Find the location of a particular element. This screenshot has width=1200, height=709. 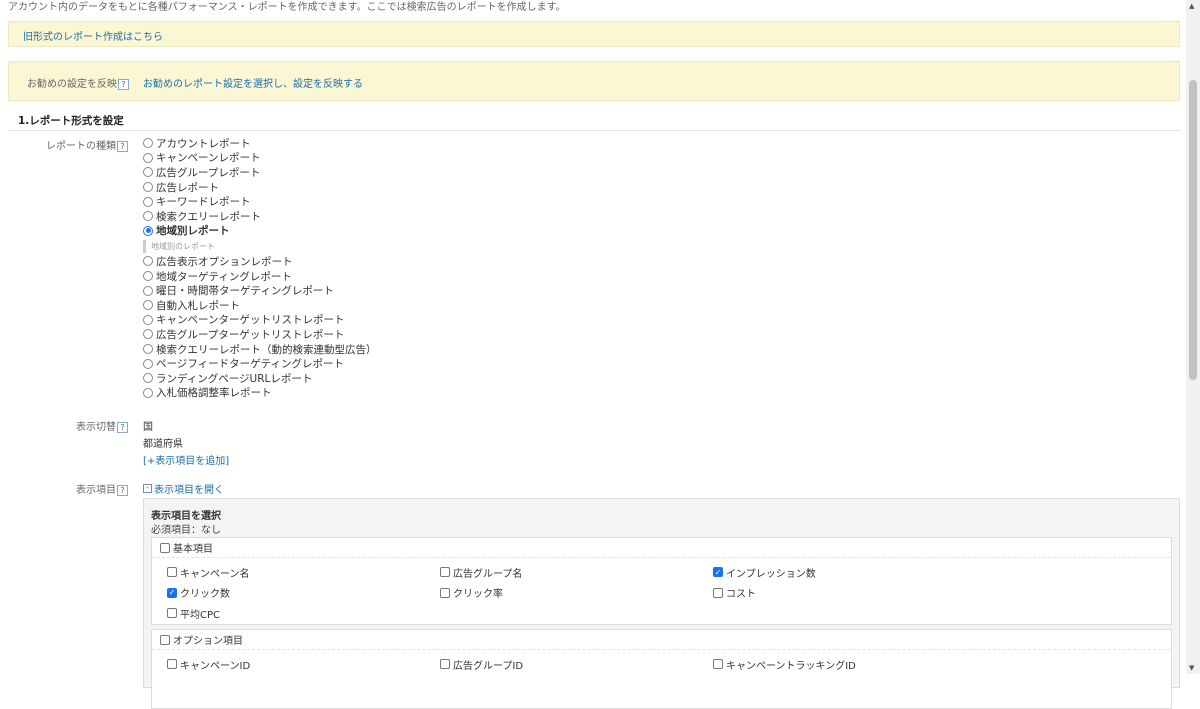

report-type-option: 地域別レポート is located at coordinates (260, 231).